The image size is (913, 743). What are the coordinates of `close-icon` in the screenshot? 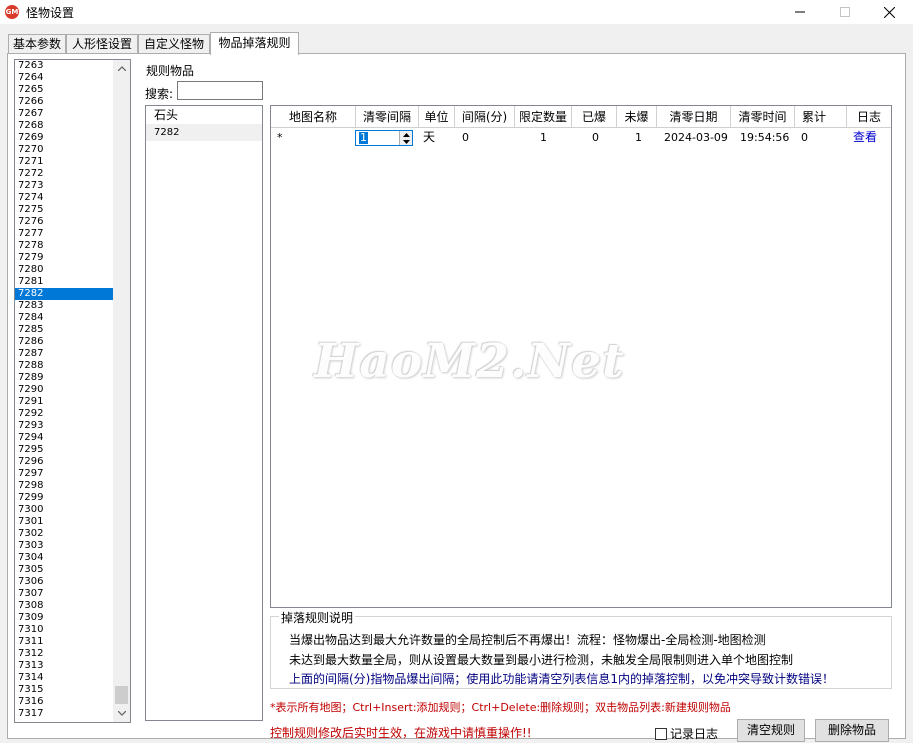 It's located at (889, 12).